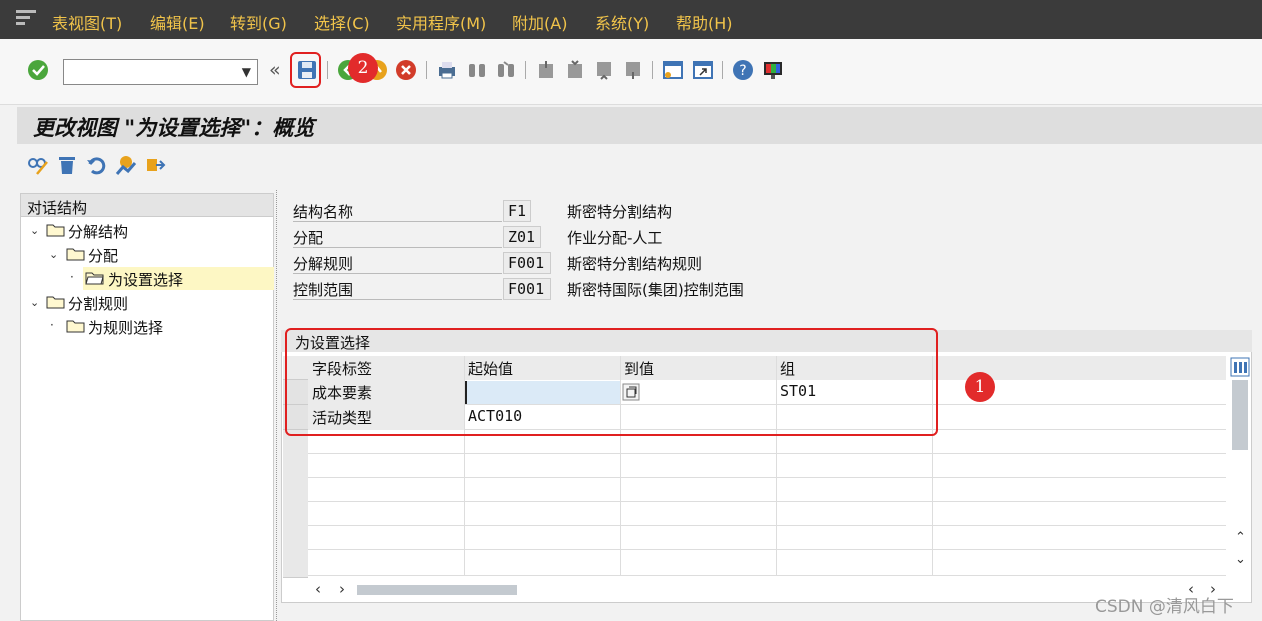 This screenshot has width=1262, height=621. I want to click on command-field: ▼, so click(160, 72).